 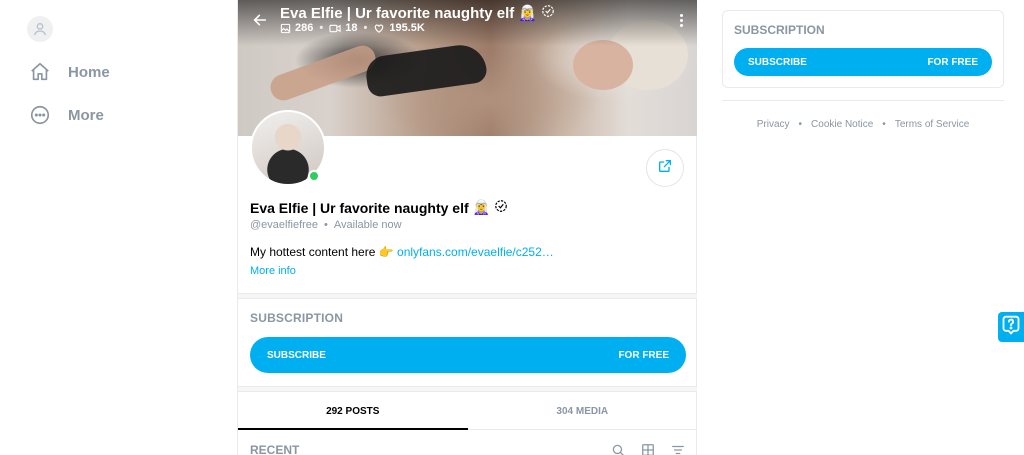 What do you see at coordinates (297, 318) in the screenshot?
I see `subscription-title: SUBSCRIPTION` at bounding box center [297, 318].